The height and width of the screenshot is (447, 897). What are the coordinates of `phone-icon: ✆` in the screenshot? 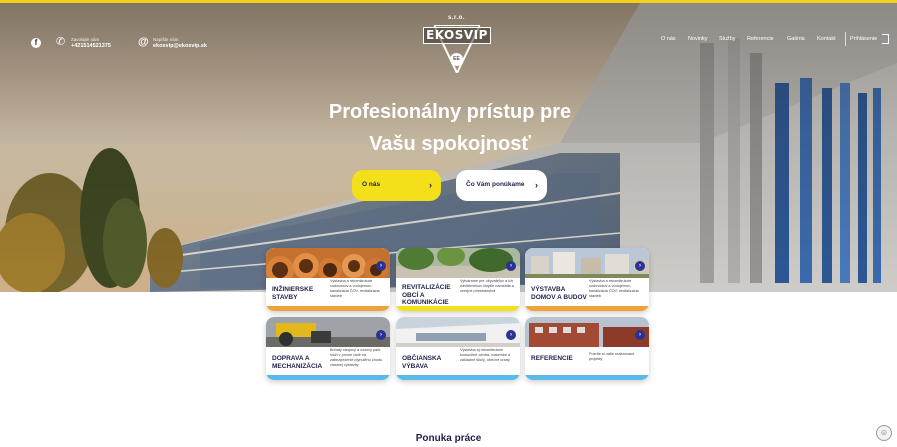 It's located at (61, 42).